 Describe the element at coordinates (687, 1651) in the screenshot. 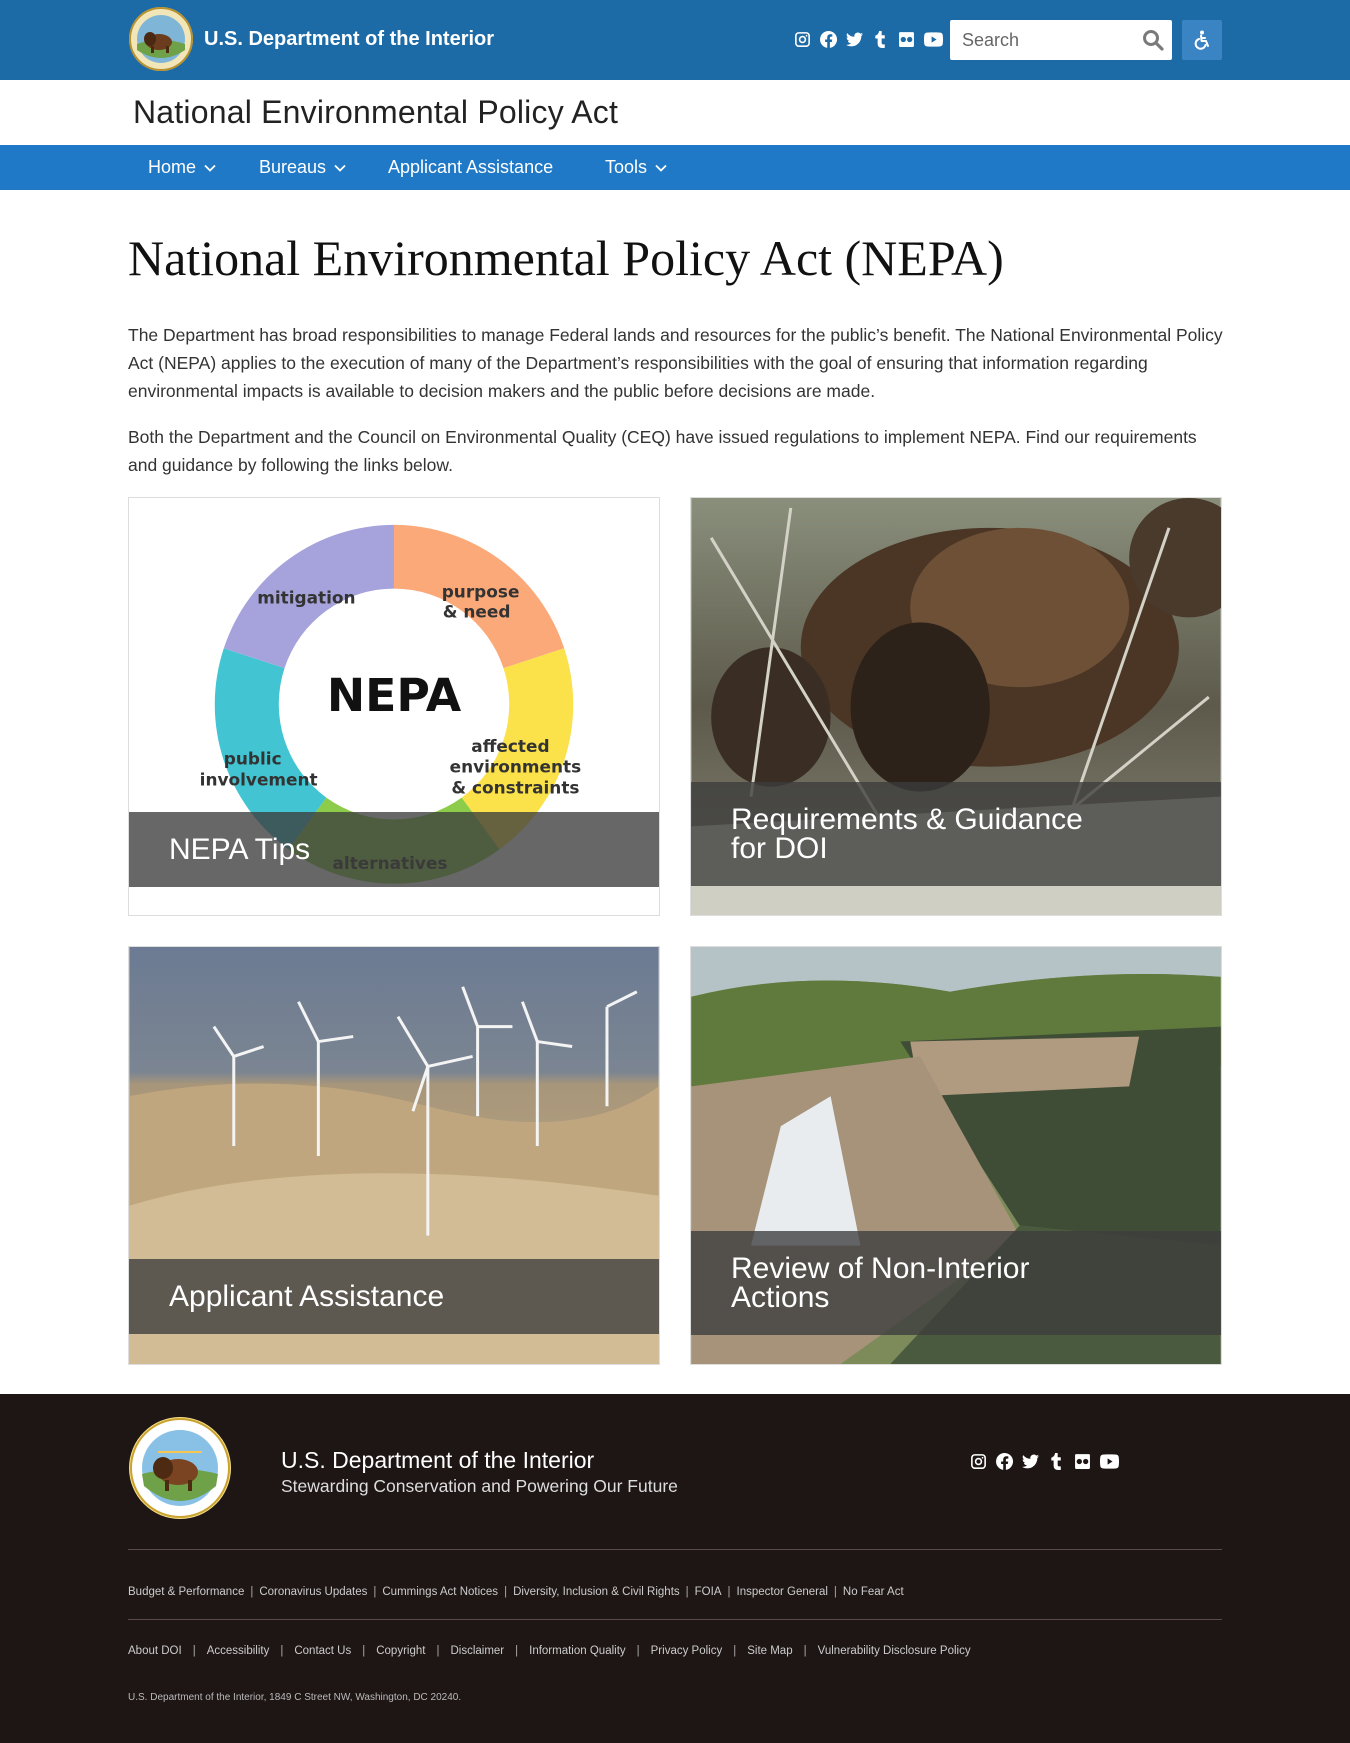

I see `footer-link-privacy: Privacy Policy` at that location.